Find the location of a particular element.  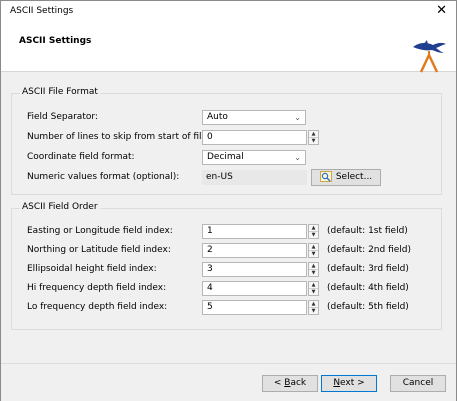

coord-format-select: Decimal ⌄ is located at coordinates (254, 157).